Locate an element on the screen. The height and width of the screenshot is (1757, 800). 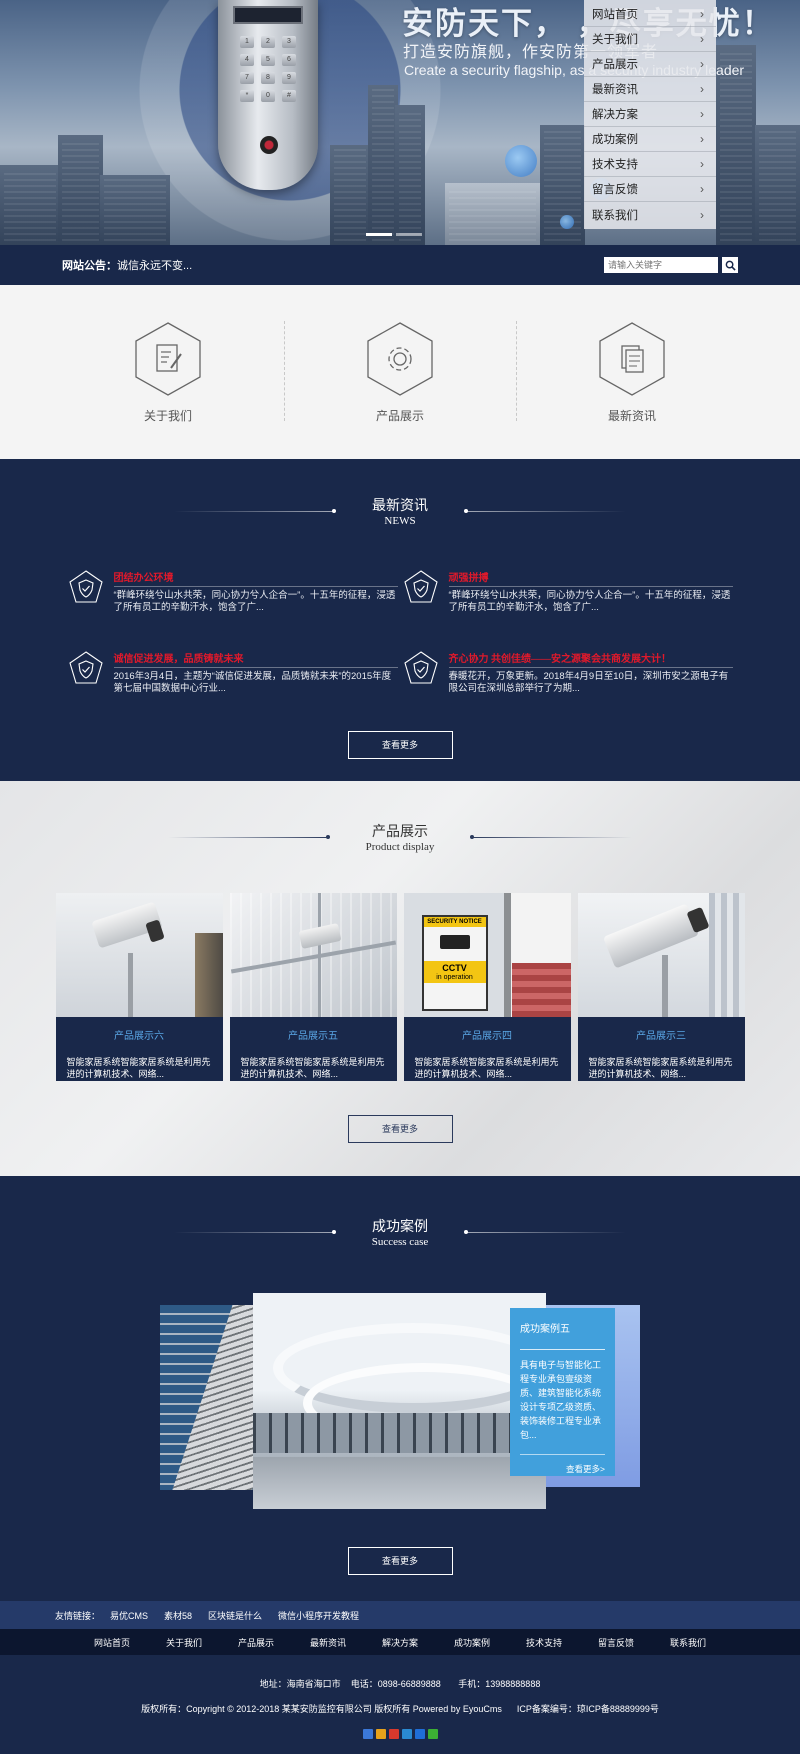
keypad-key: 5 is located at coordinates (268, 60).